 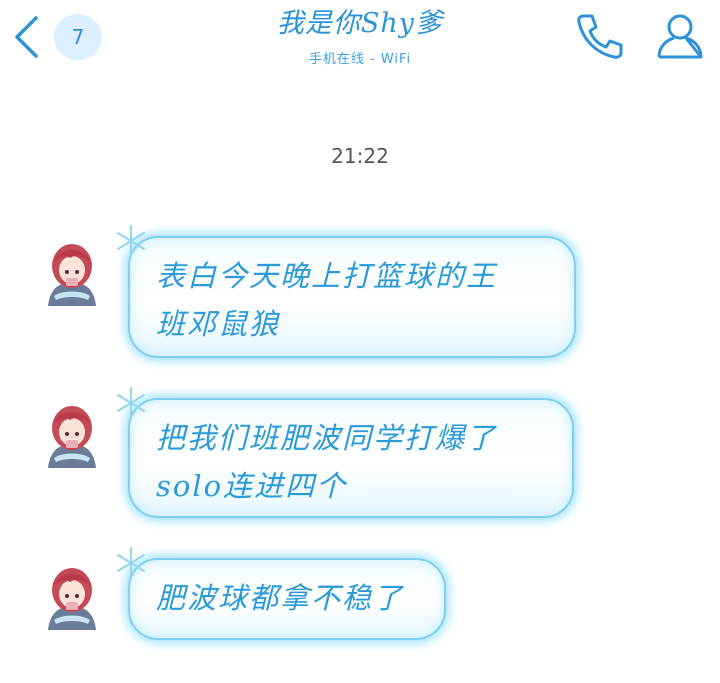 I want to click on call-button, so click(x=600, y=36).